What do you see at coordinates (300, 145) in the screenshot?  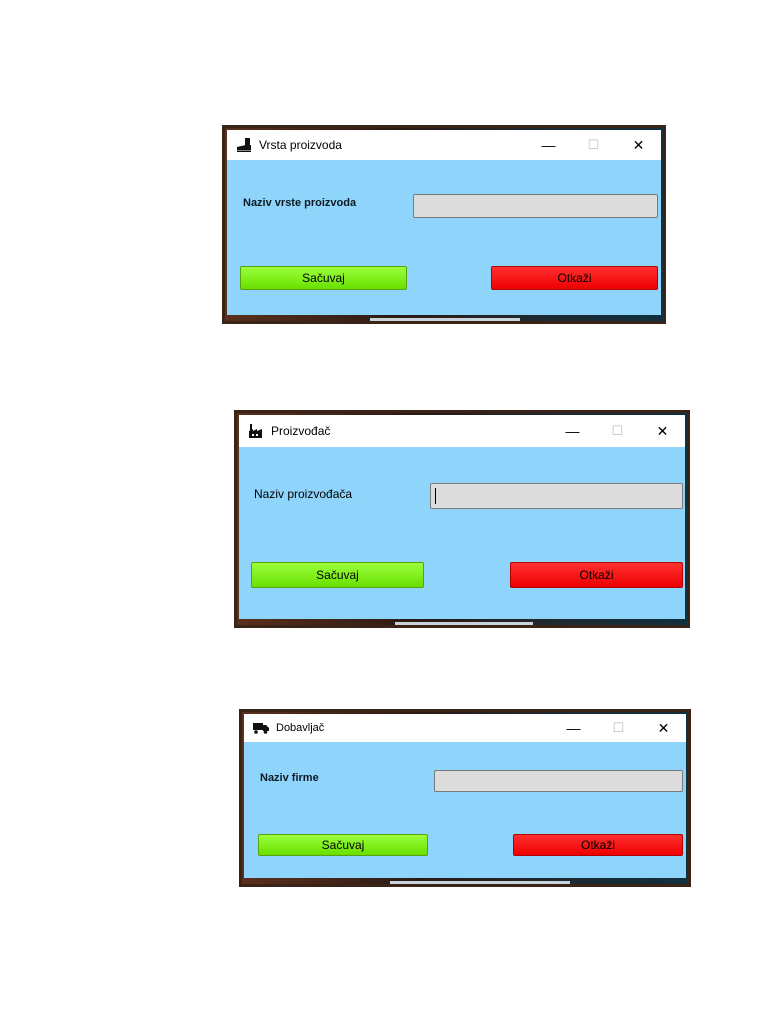 I see `window-title: Vrsta proizvoda` at bounding box center [300, 145].